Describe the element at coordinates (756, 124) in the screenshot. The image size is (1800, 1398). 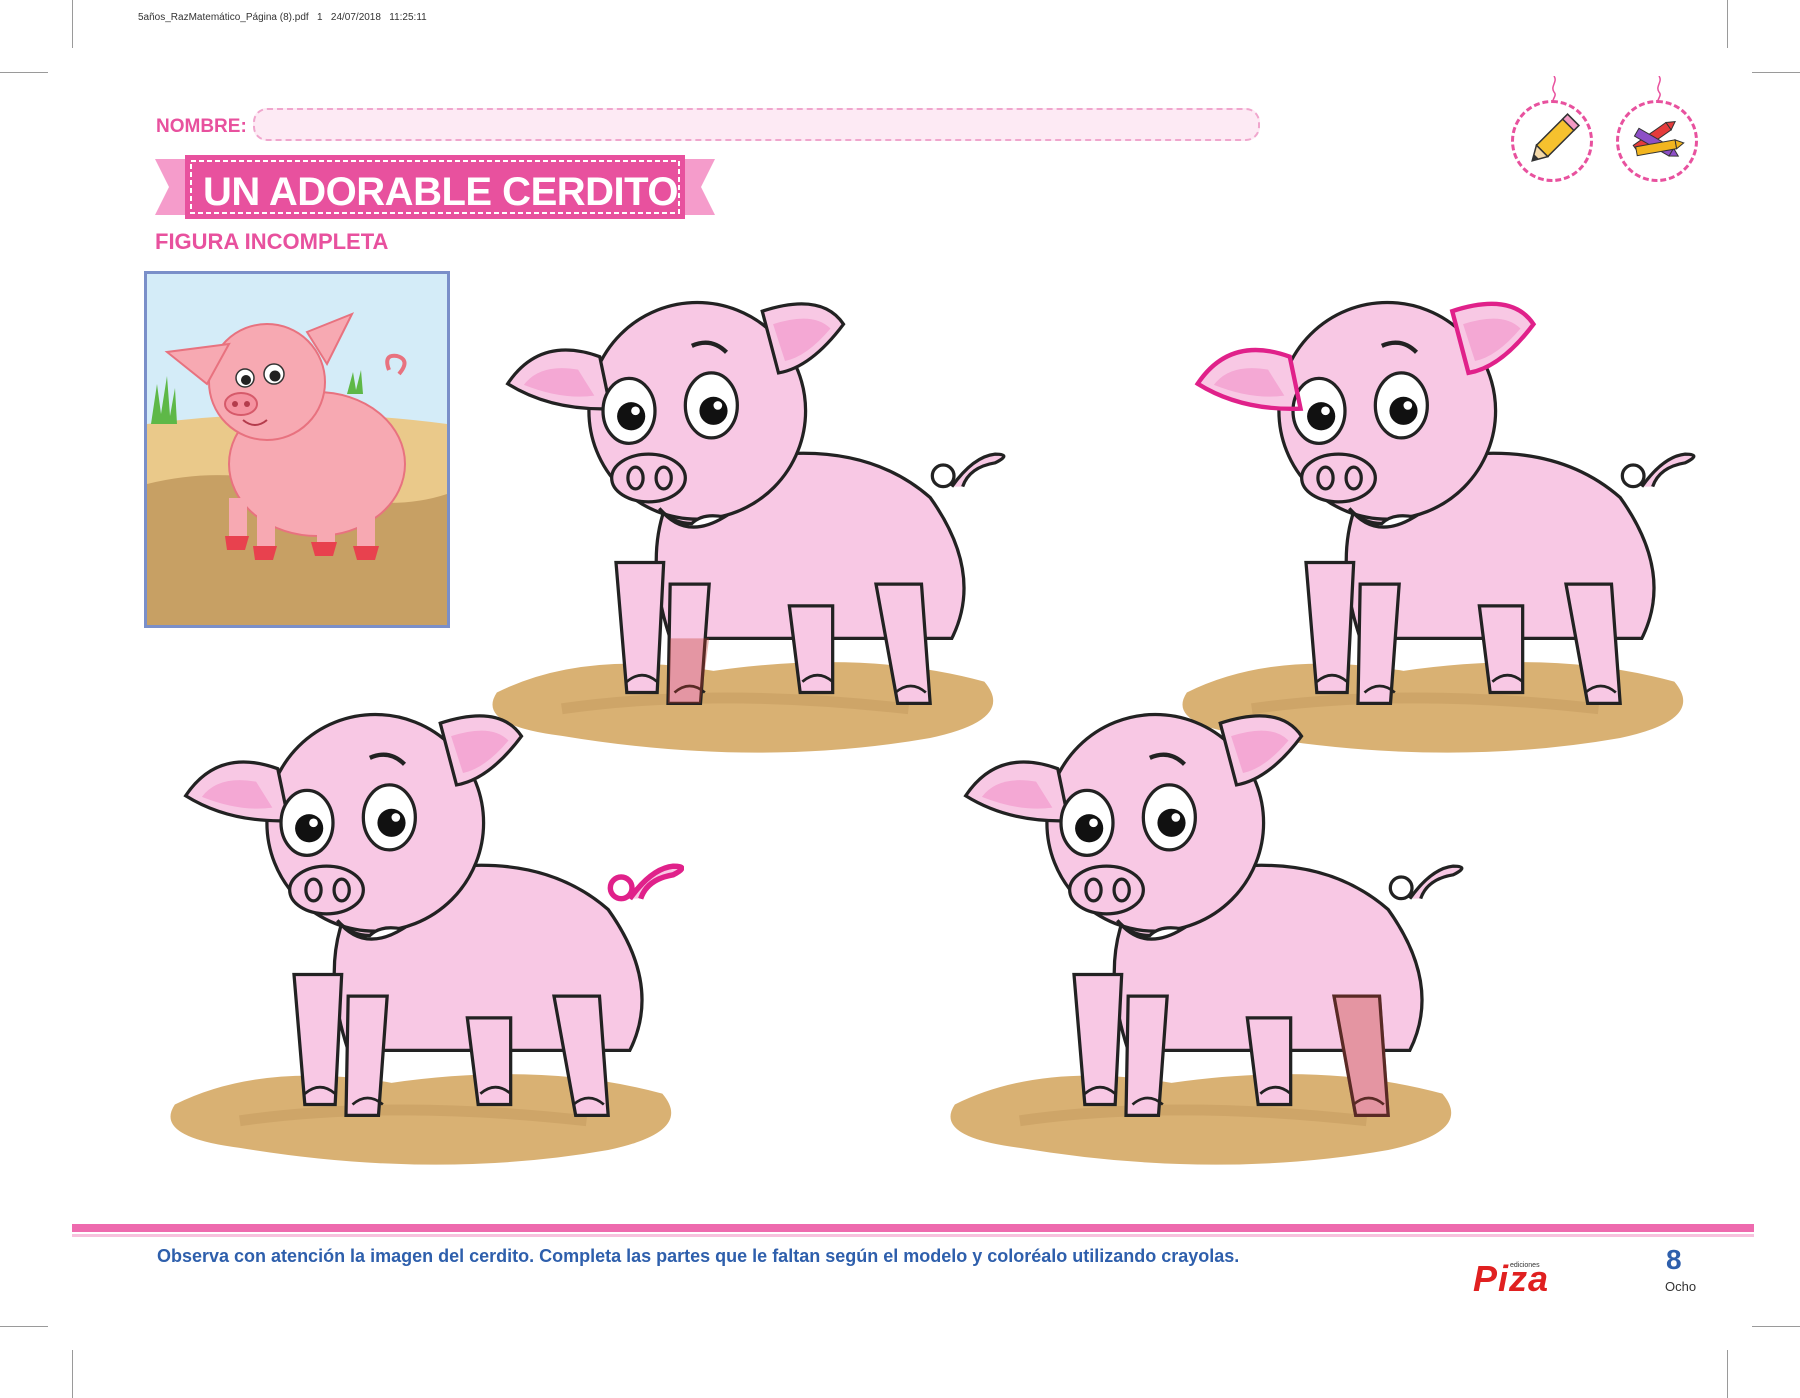
I see `name-field` at that location.